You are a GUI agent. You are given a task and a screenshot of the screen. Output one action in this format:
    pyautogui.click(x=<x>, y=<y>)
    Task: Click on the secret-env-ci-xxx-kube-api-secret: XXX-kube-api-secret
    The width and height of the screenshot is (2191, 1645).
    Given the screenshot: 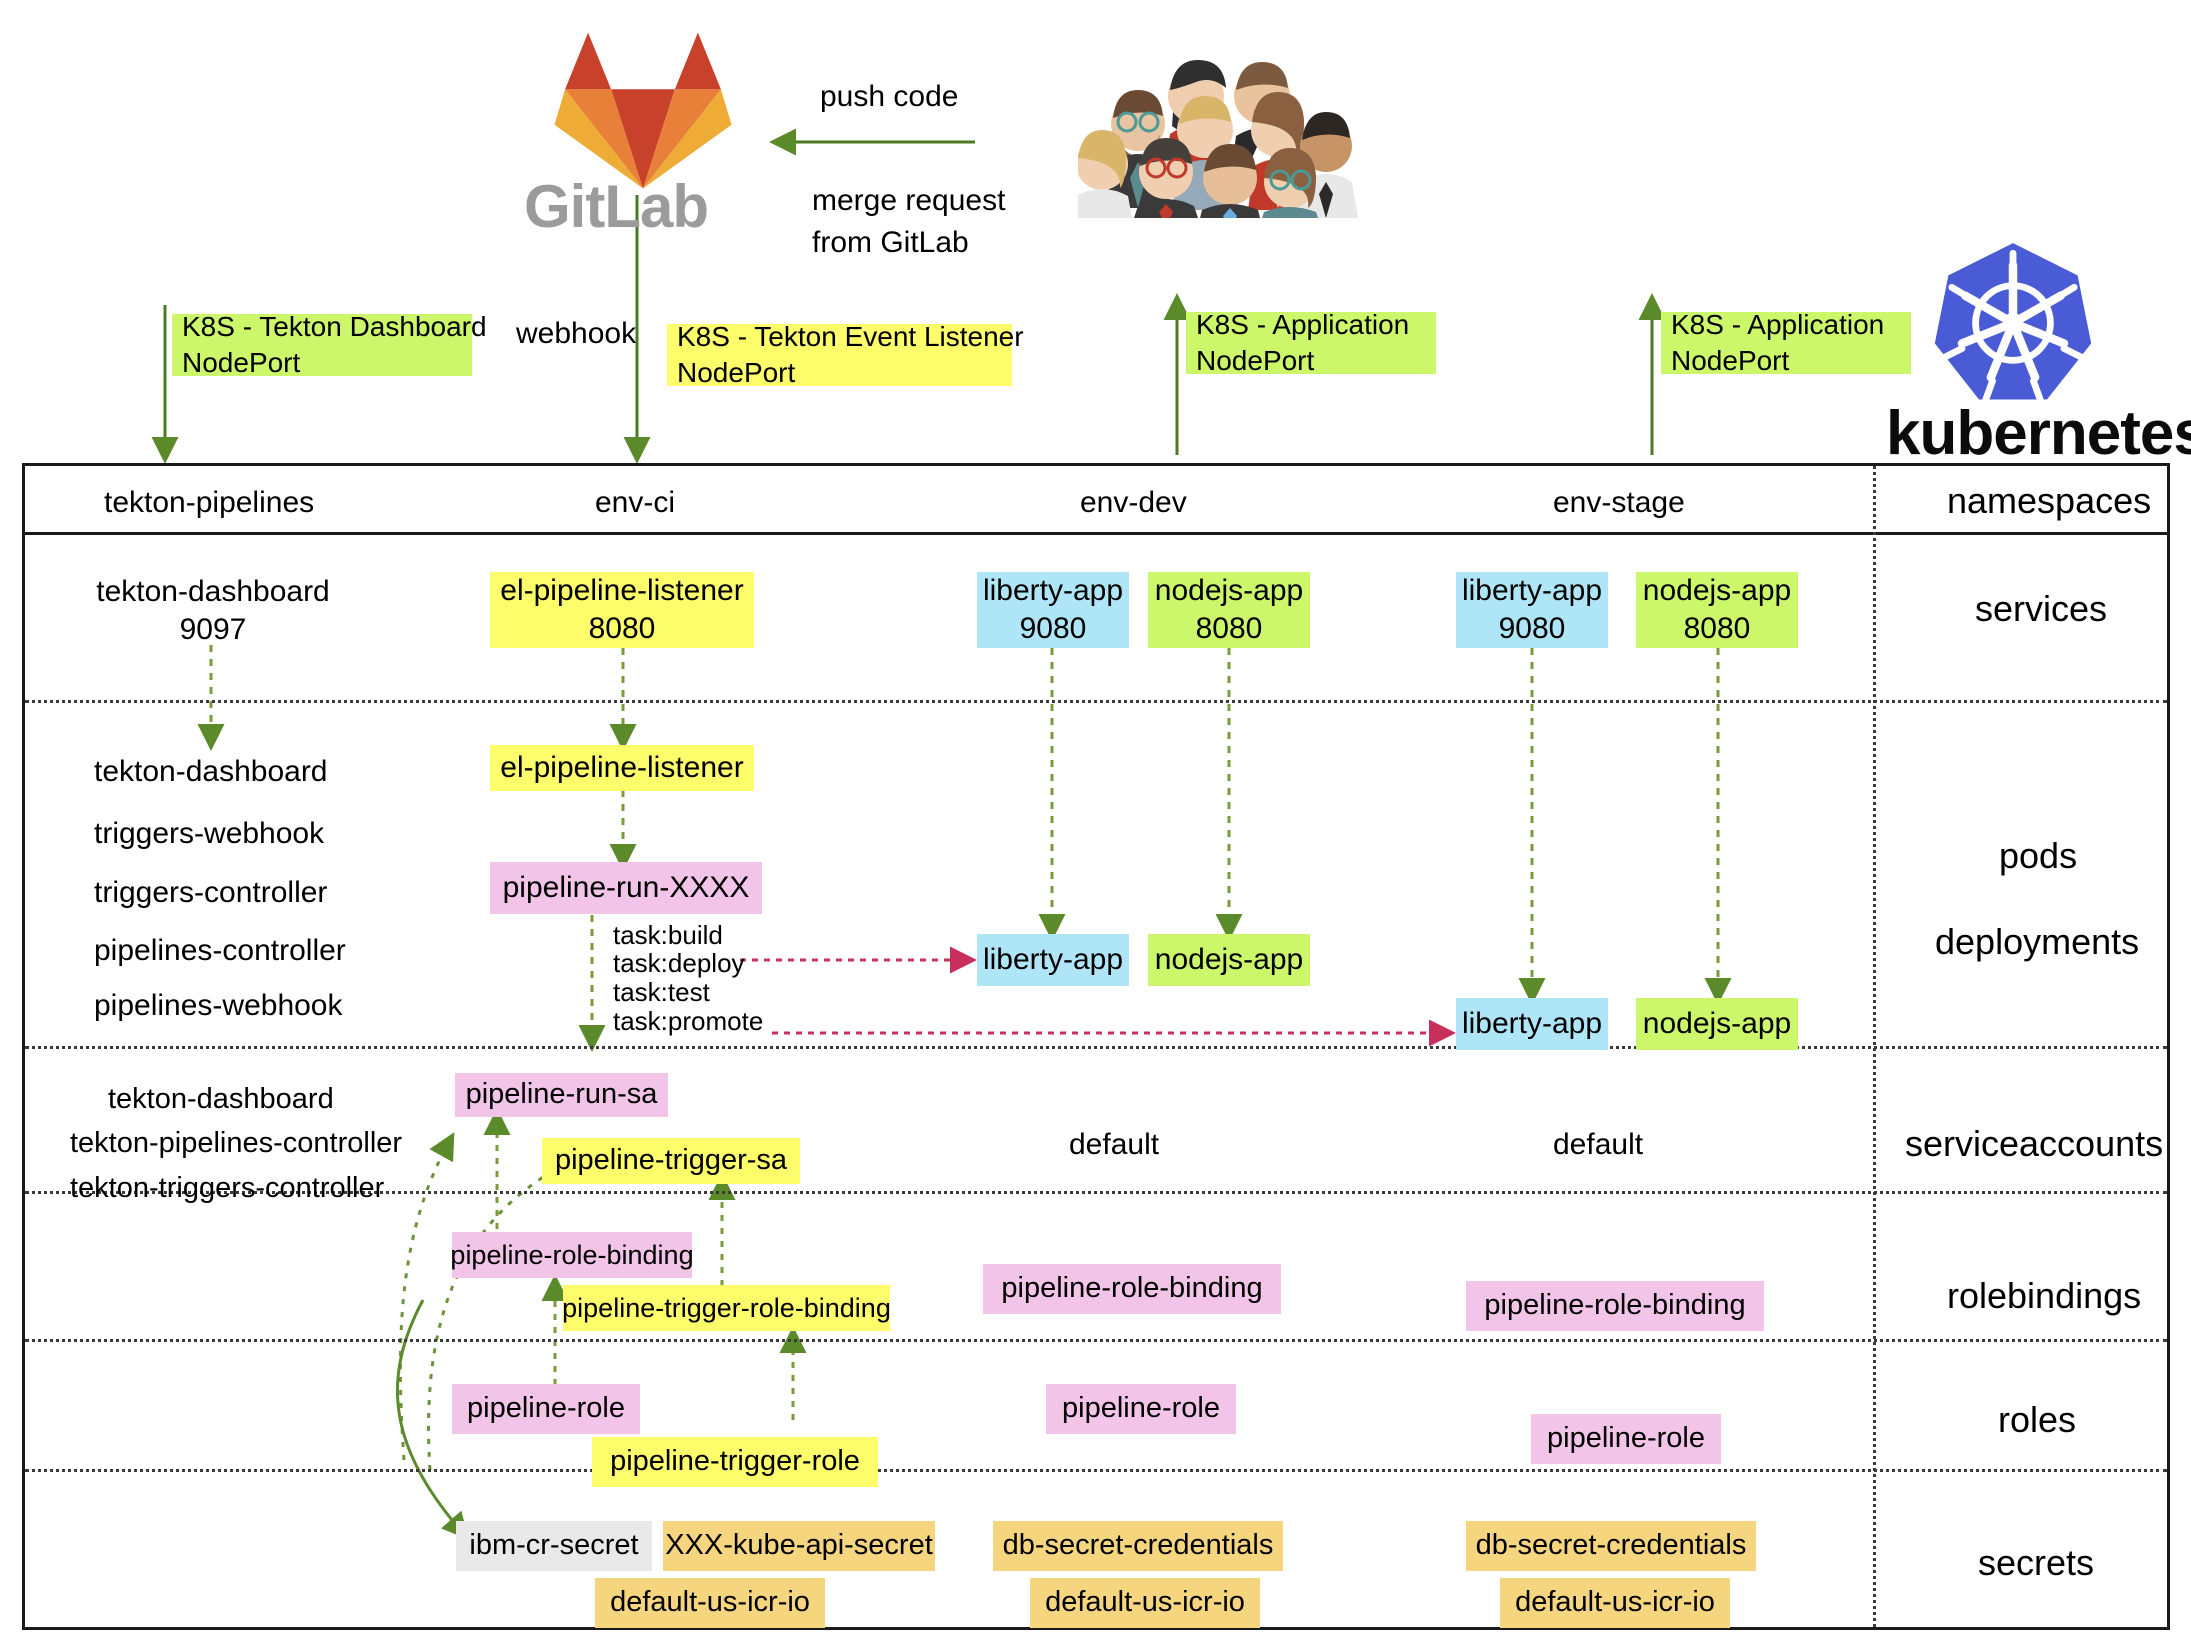 What is the action you would take?
    pyautogui.click(x=799, y=1546)
    